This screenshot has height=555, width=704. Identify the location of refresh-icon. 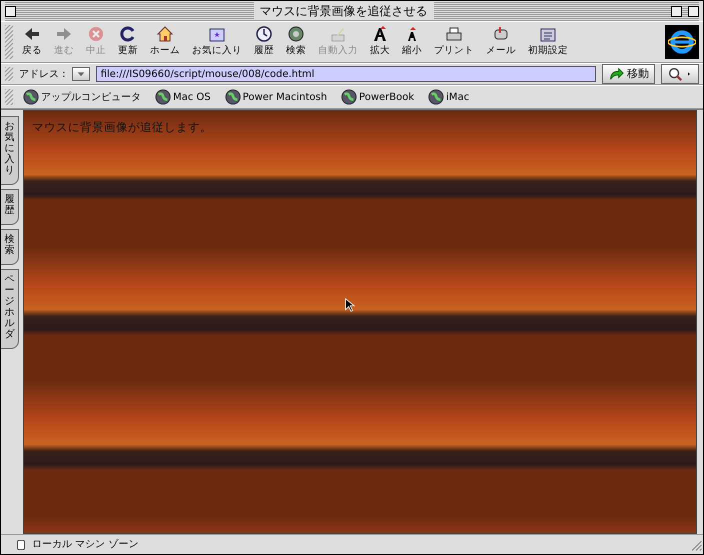
(128, 34).